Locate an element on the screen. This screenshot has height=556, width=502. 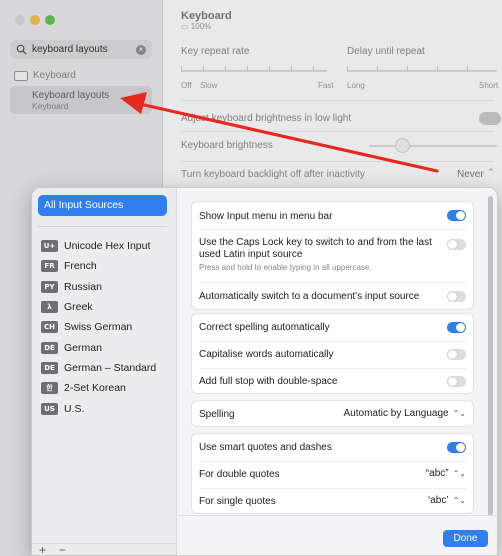
input-source-item: DE German – Standard is located at coordinates (98, 368).